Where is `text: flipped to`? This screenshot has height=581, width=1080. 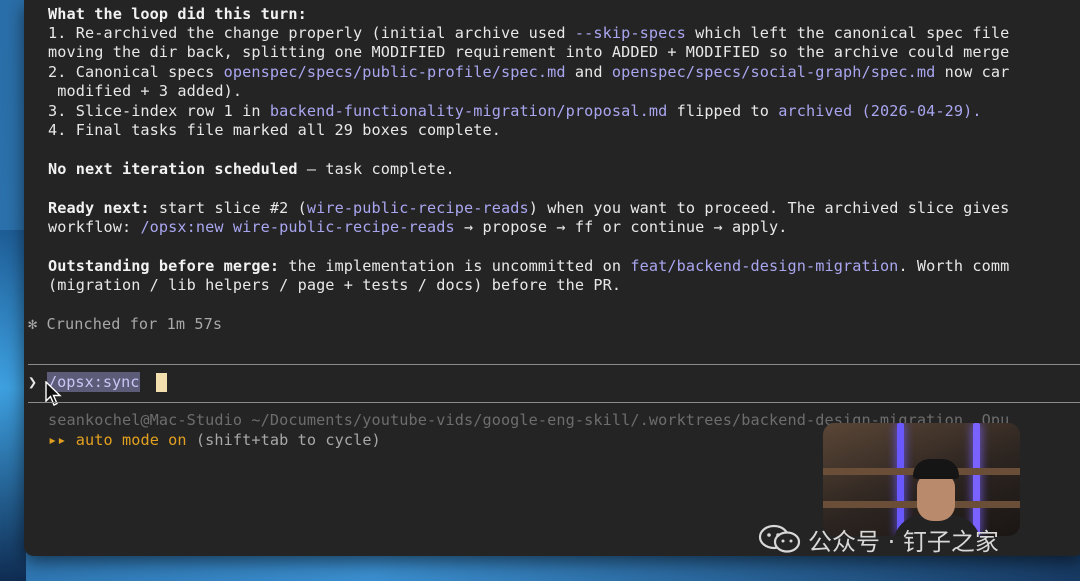
text: flipped to is located at coordinates (723, 111).